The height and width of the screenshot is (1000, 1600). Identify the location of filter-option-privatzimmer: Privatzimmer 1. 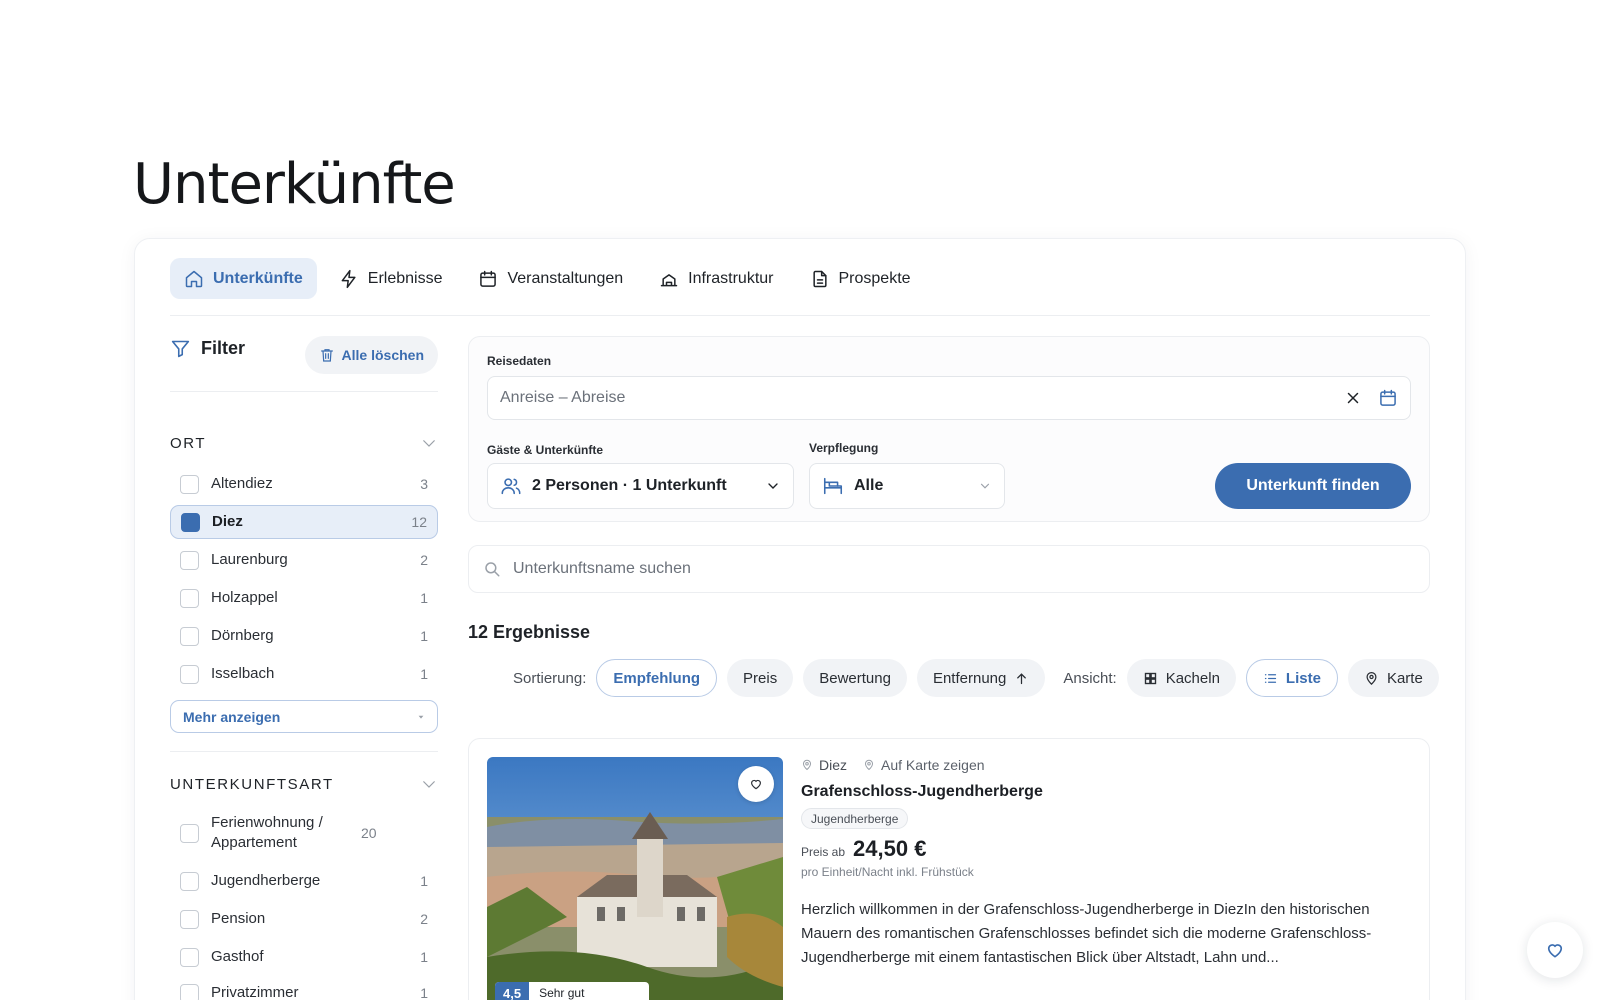
(304, 988).